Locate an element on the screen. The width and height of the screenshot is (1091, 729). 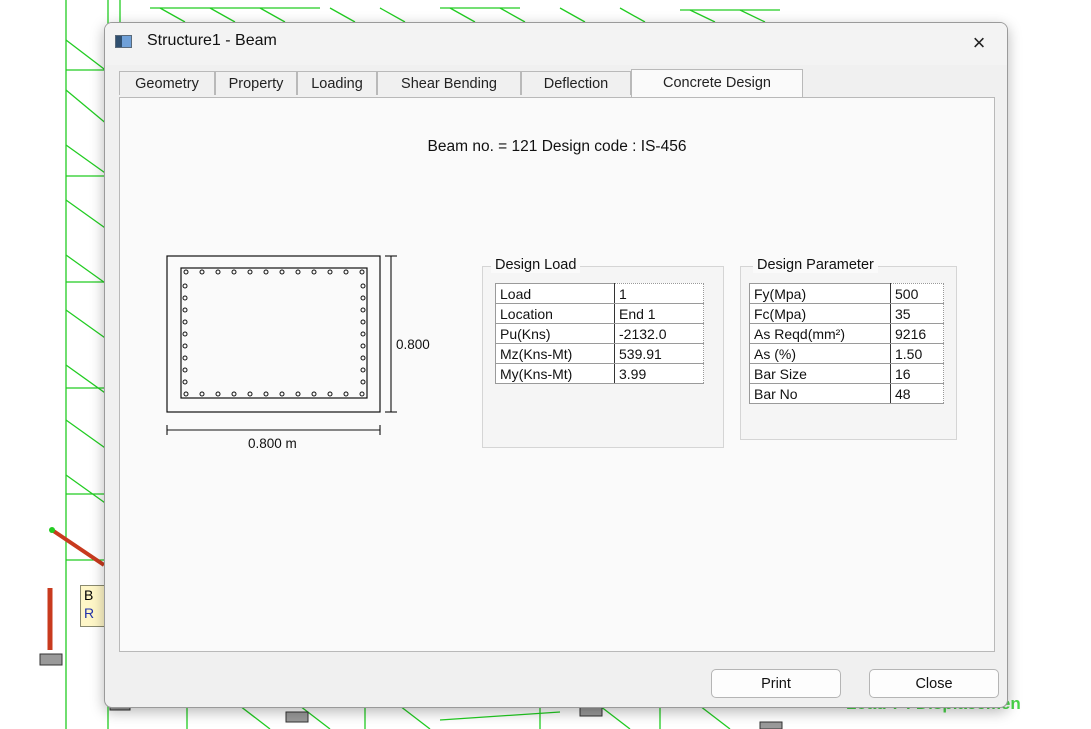
section-width-label: 0.800 m is located at coordinates (272, 443).